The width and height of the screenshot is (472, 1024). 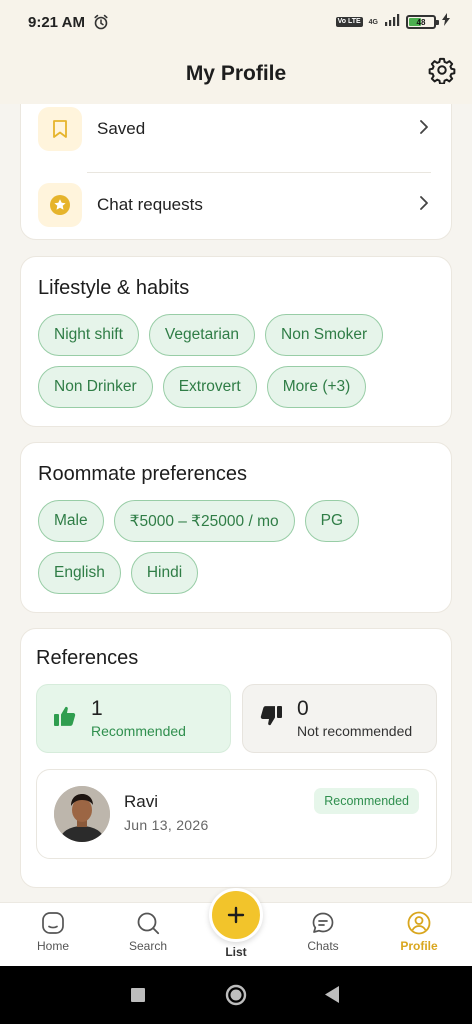 I want to click on not-recommended-count-box: 0 Not recommended, so click(x=339, y=718).